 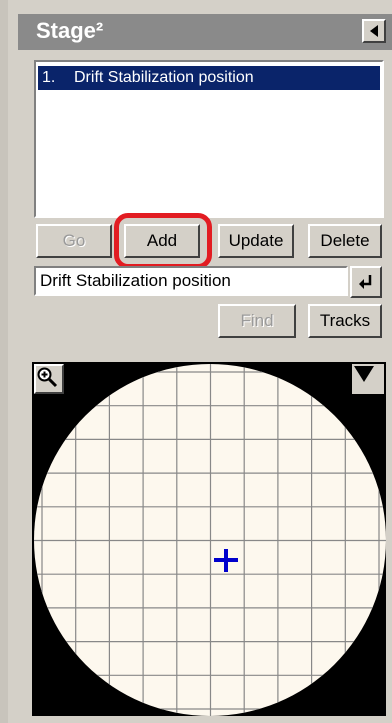 I want to click on collapse-button, so click(x=374, y=31).